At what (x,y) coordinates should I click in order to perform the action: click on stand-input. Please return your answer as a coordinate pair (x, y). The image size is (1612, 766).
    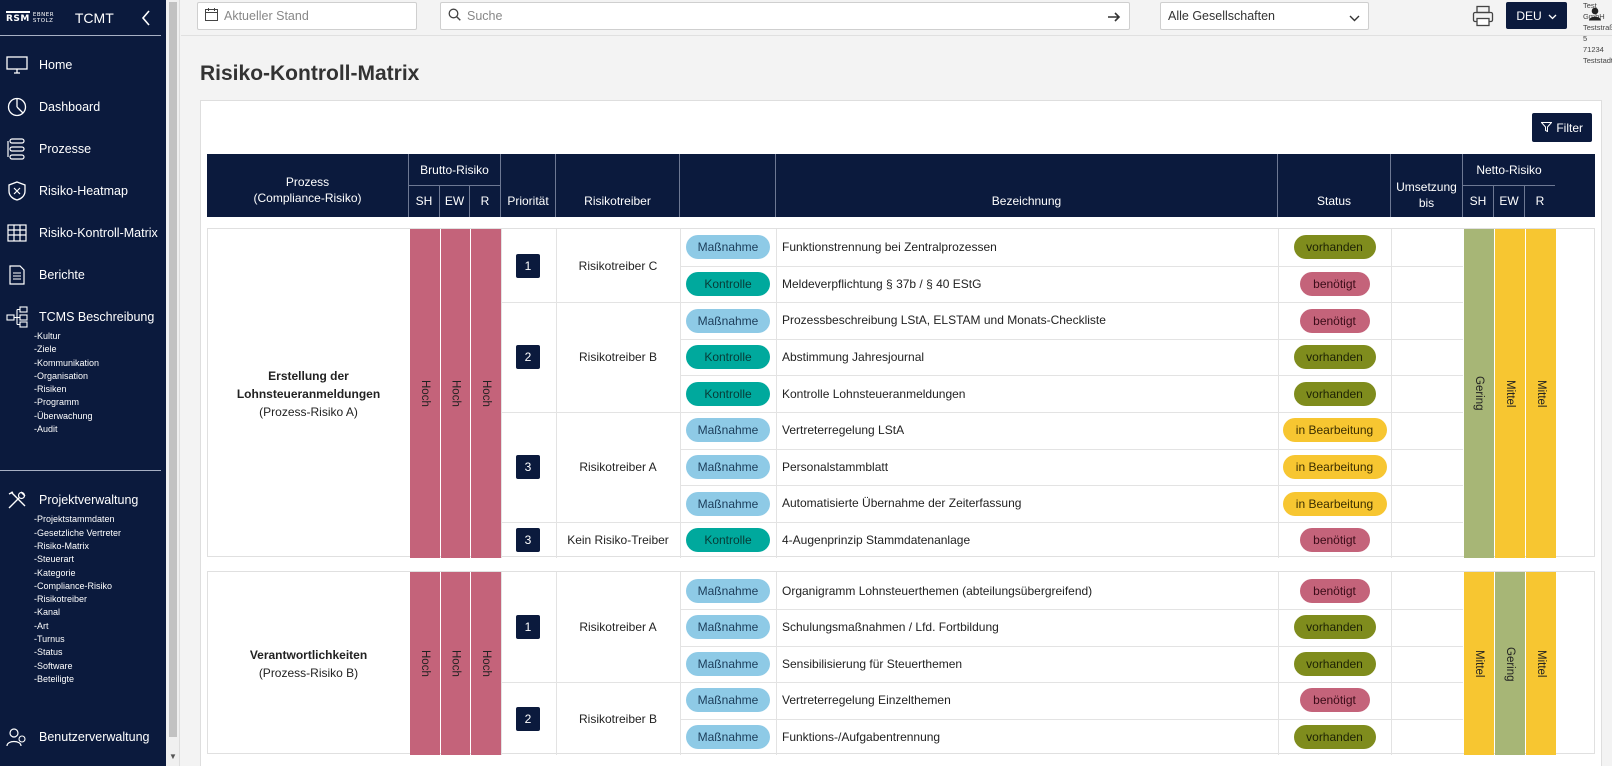
    Looking at the image, I should click on (320, 16).